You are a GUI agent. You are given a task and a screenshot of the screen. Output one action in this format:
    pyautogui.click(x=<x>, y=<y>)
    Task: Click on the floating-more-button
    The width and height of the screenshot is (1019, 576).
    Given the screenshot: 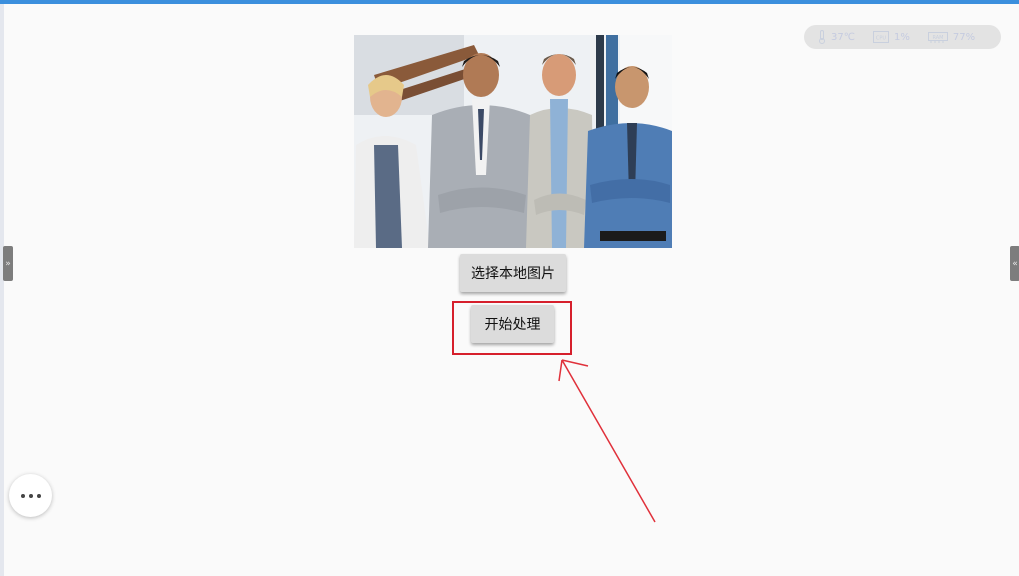 What is the action you would take?
    pyautogui.click(x=30, y=495)
    